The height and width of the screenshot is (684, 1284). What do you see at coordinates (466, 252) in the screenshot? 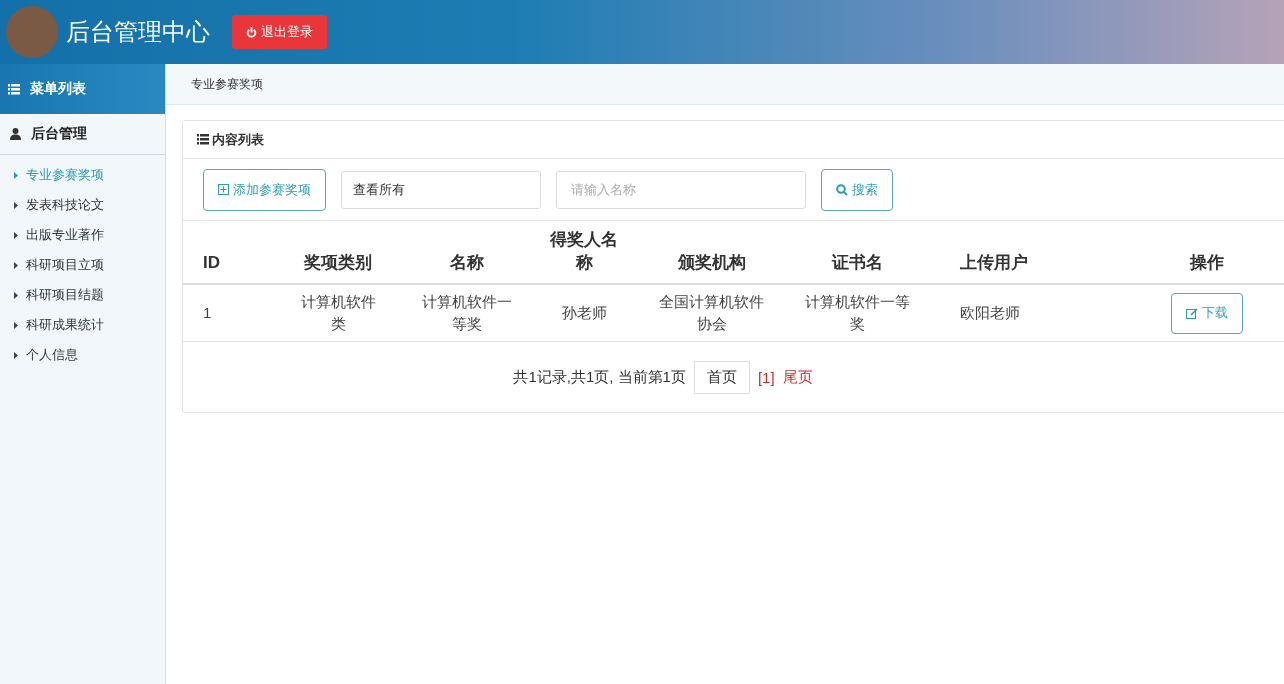
I see `column-header: 名称` at bounding box center [466, 252].